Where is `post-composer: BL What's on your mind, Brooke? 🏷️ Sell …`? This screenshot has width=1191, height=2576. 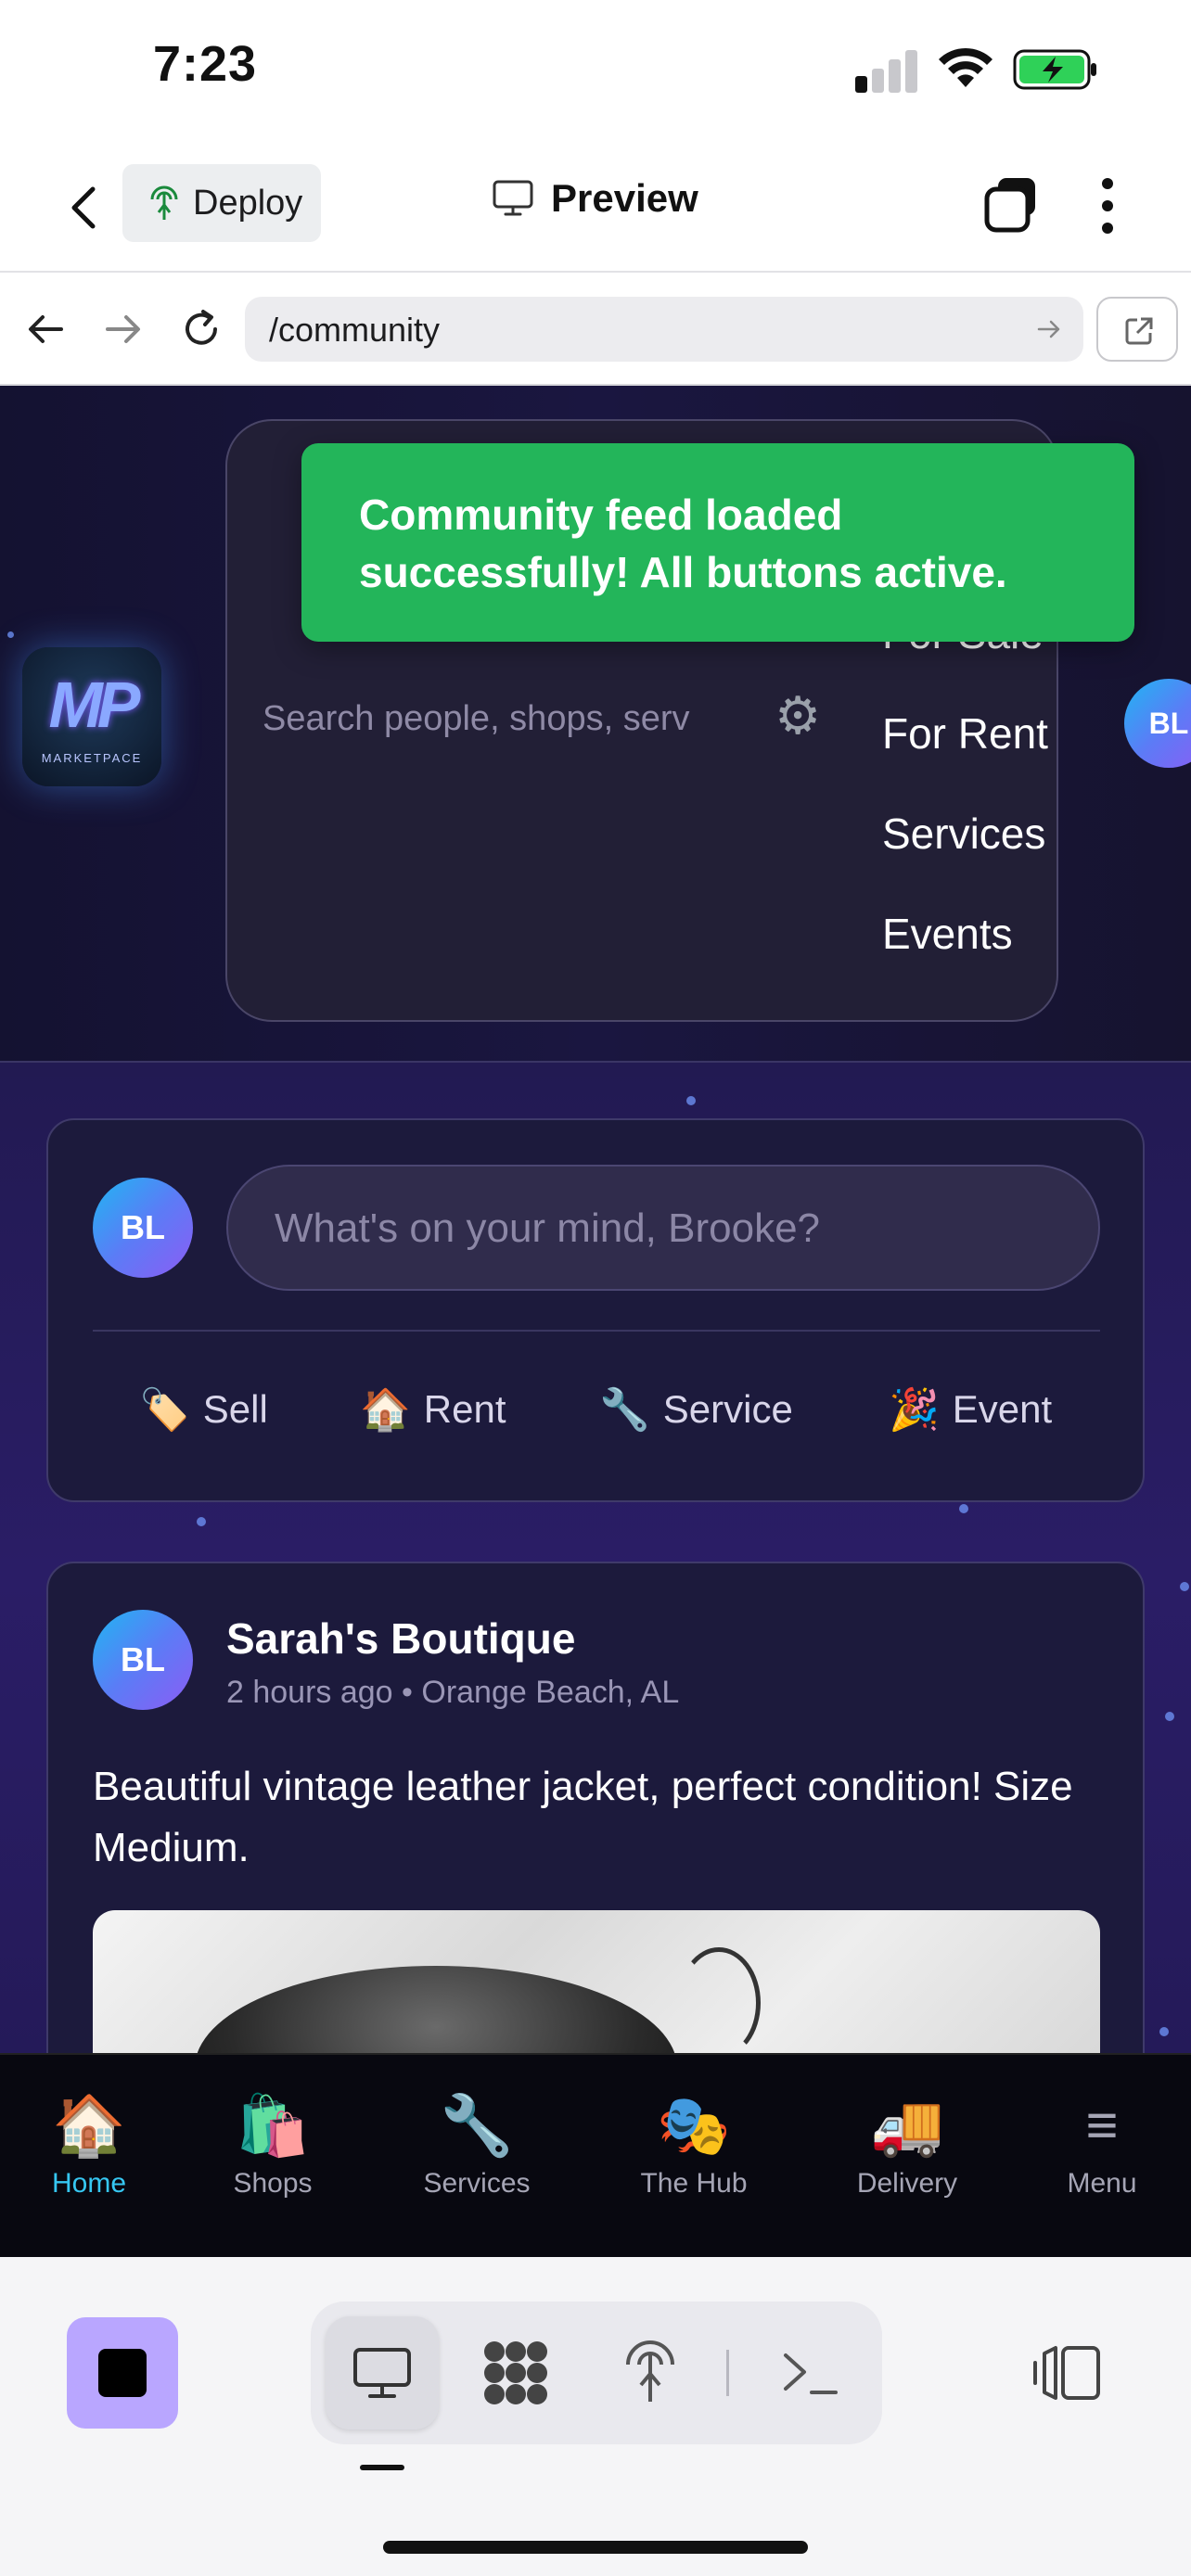 post-composer: BL What's on your mind, Brooke? 🏷️ Sell … is located at coordinates (595, 1310).